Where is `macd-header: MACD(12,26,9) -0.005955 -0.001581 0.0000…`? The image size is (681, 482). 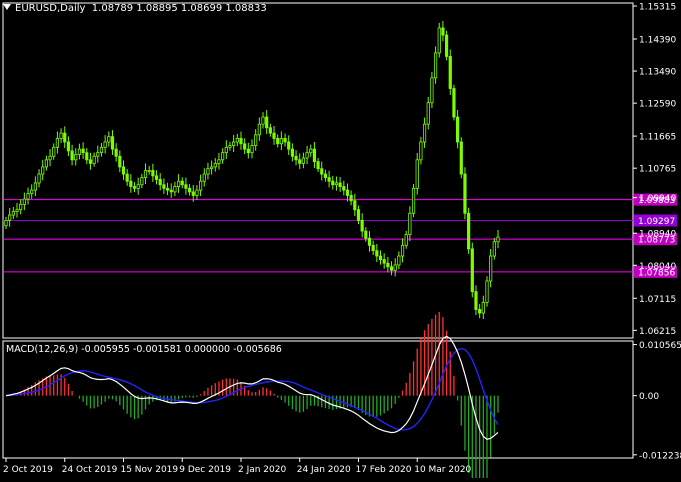
macd-header: MACD(12,26,9) -0.005955 -0.001581 0.0000… is located at coordinates (144, 349).